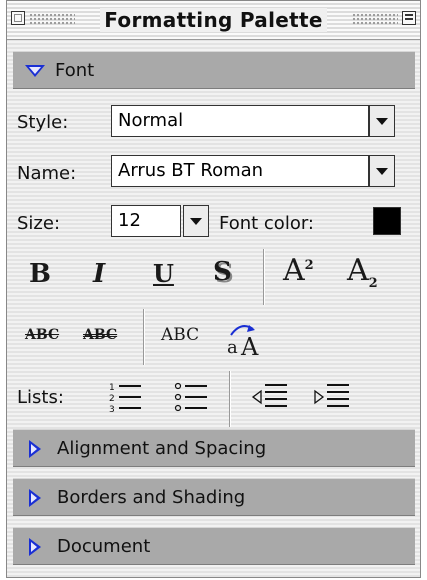  What do you see at coordinates (294, 270) in the screenshot?
I see `superscript-letter: A` at bounding box center [294, 270].